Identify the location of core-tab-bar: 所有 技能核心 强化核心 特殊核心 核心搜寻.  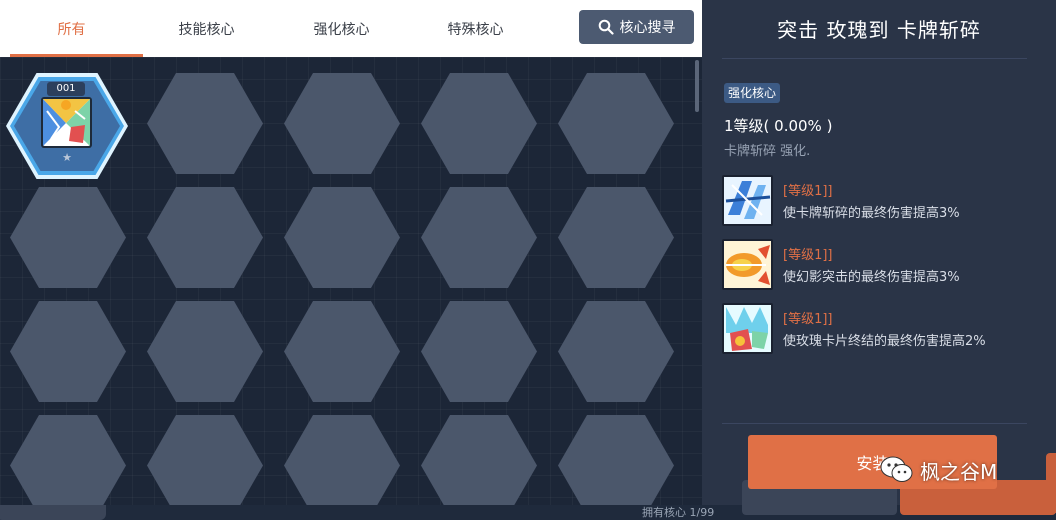
(351, 28).